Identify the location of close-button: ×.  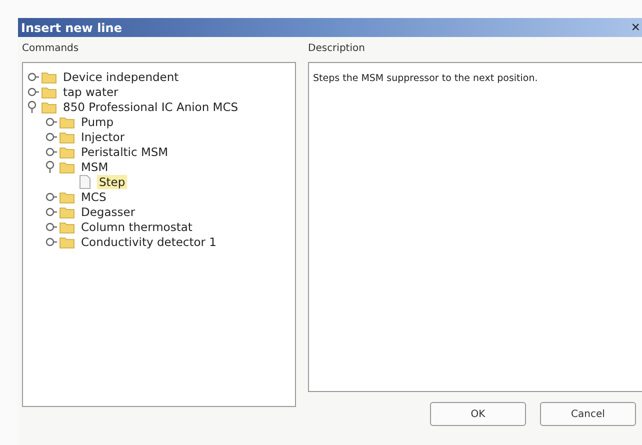
(635, 27).